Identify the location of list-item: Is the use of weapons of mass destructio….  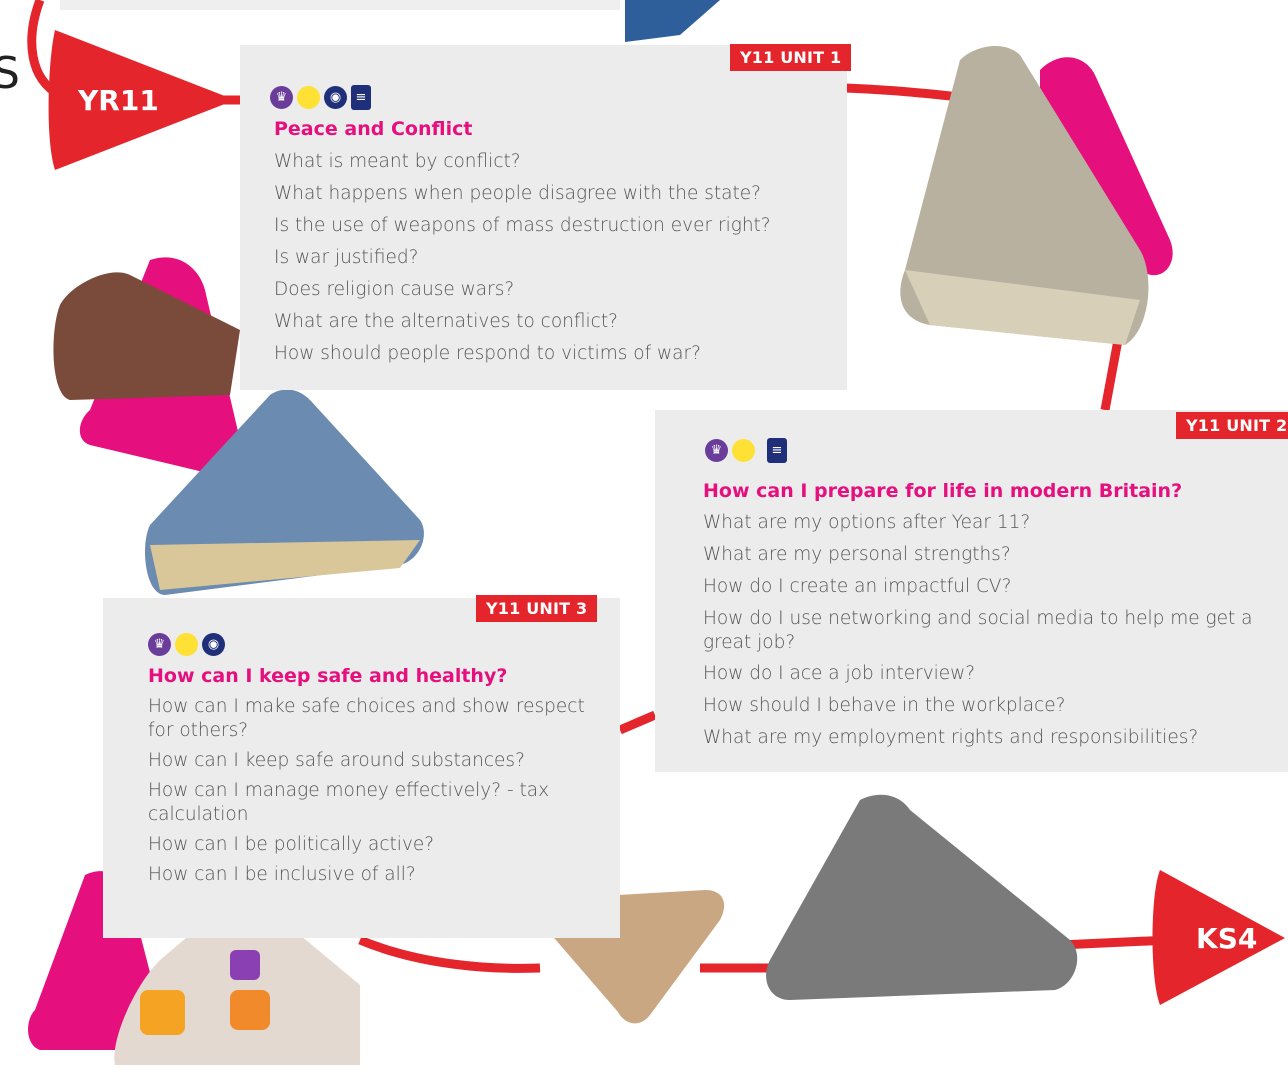
(522, 225).